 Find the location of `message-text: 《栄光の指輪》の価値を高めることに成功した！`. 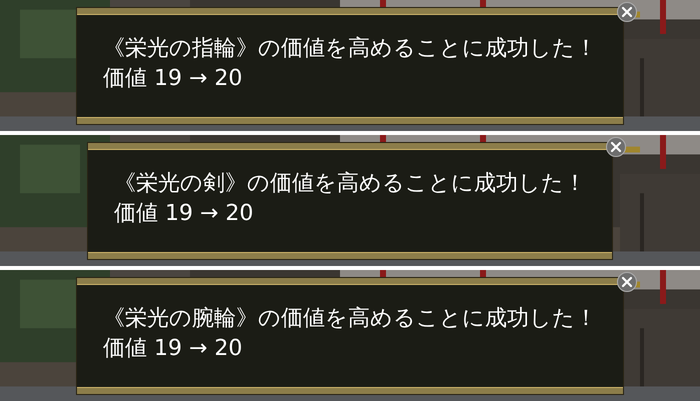

message-text: 《栄光の指輪》の価値を高めることに成功した！ is located at coordinates (350, 48).